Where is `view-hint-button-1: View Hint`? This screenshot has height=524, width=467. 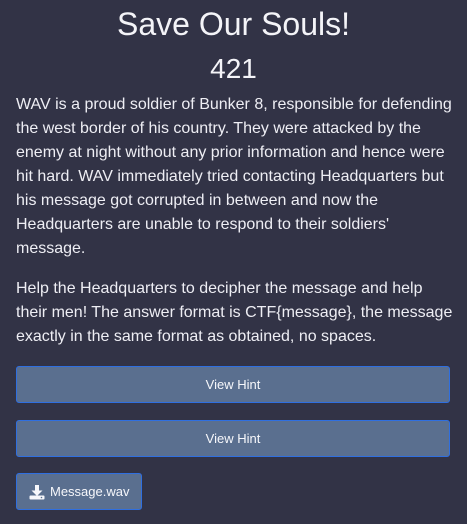 view-hint-button-1: View Hint is located at coordinates (233, 384).